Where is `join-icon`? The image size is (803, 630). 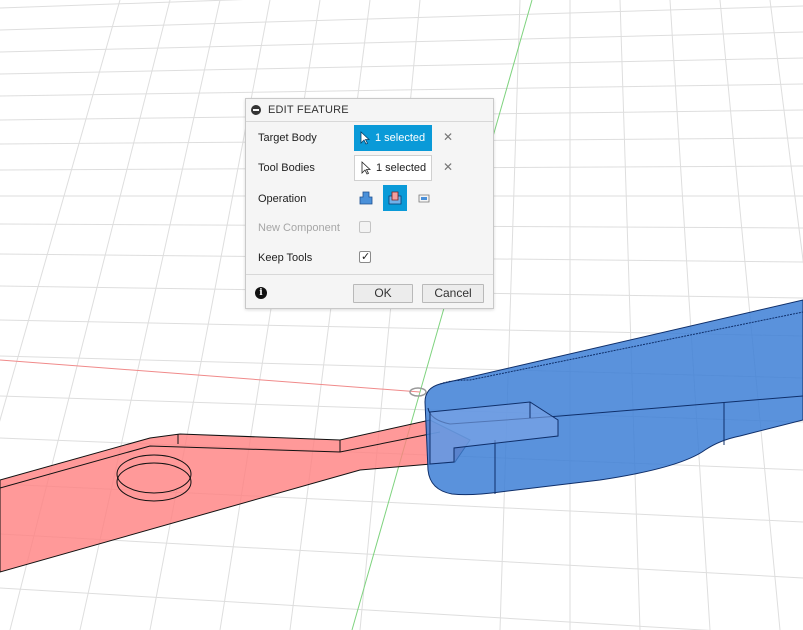
join-icon is located at coordinates (366, 198).